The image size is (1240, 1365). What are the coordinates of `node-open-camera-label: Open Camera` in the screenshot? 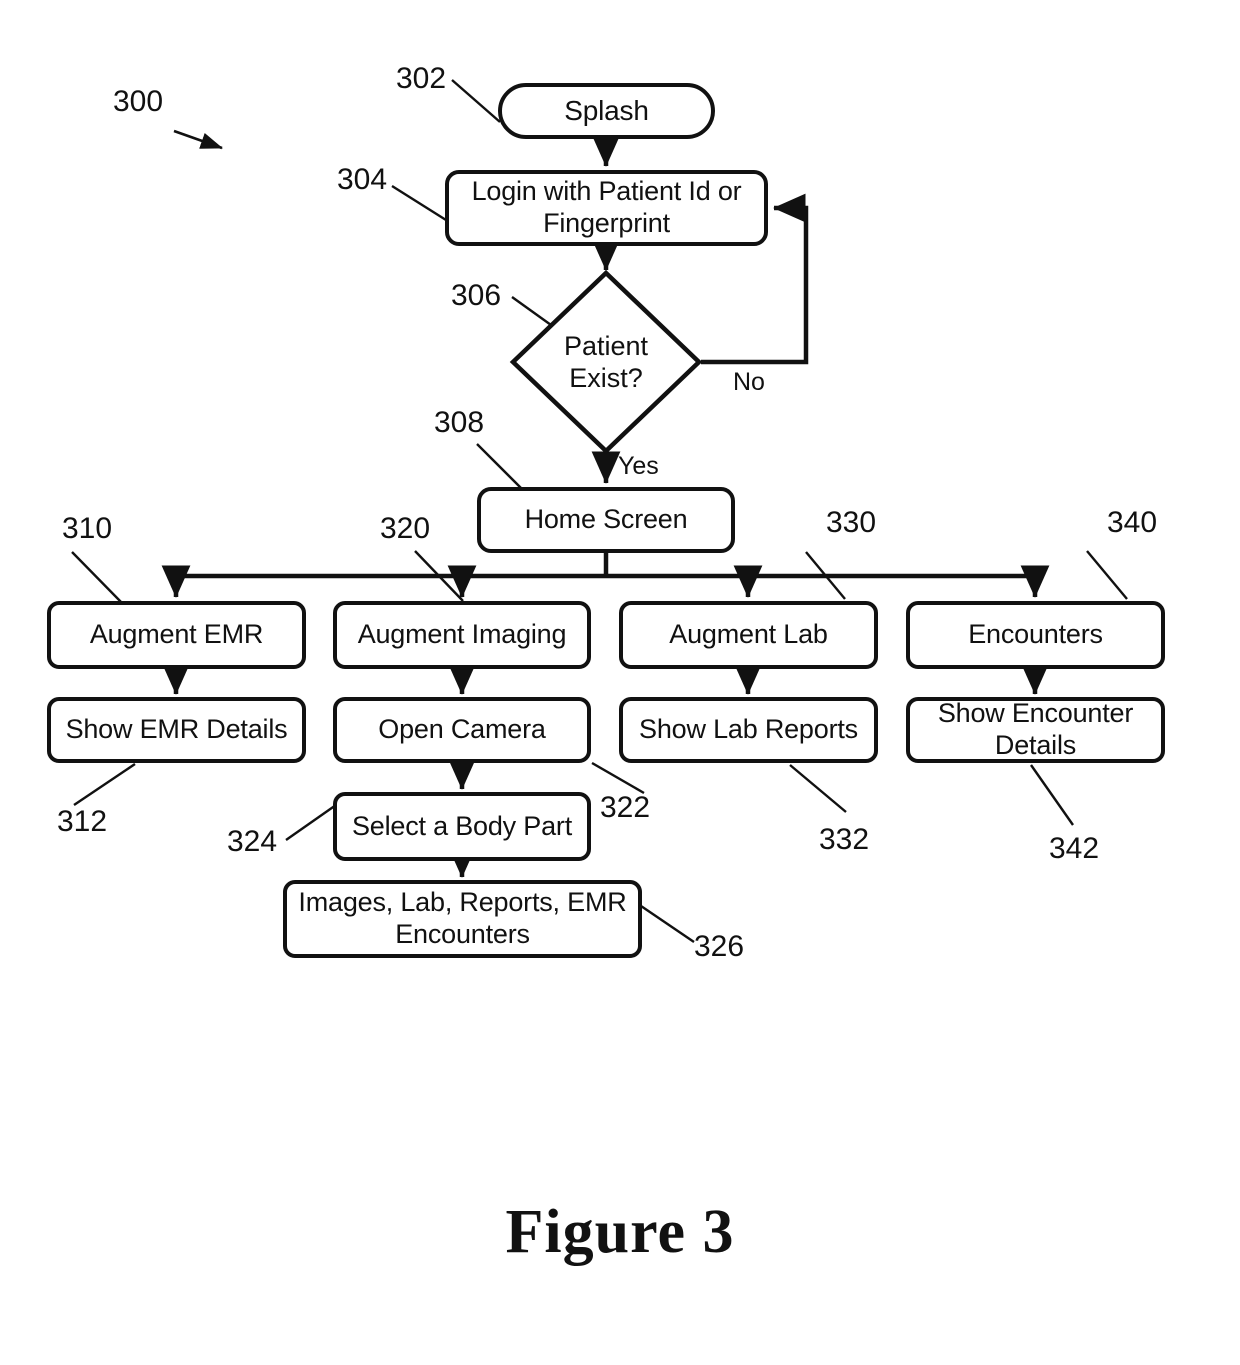 It's located at (462, 729).